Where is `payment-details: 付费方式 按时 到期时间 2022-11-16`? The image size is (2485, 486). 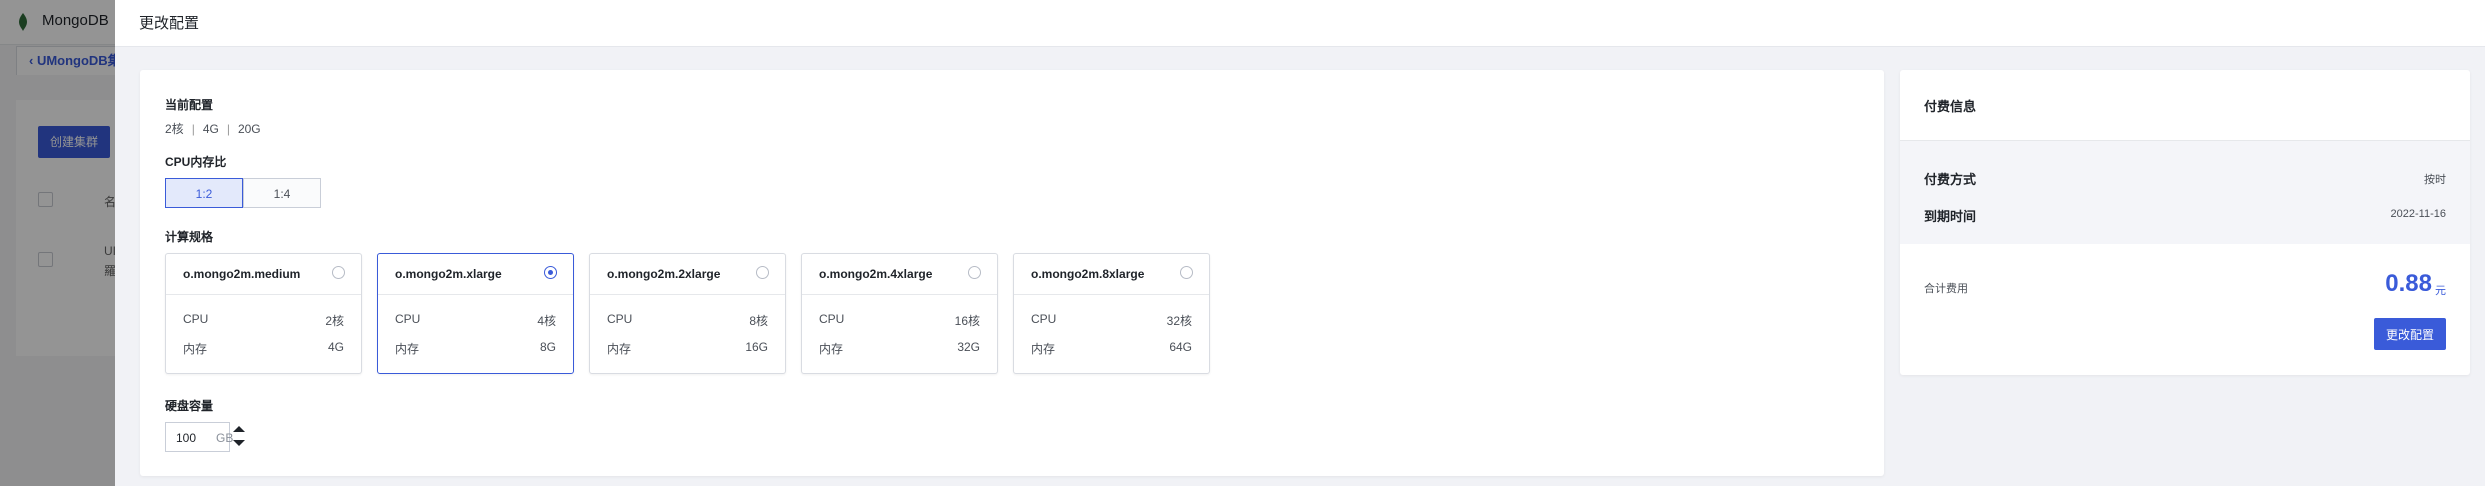
payment-details: 付费方式 按时 到期时间 2022-11-16 is located at coordinates (2185, 192).